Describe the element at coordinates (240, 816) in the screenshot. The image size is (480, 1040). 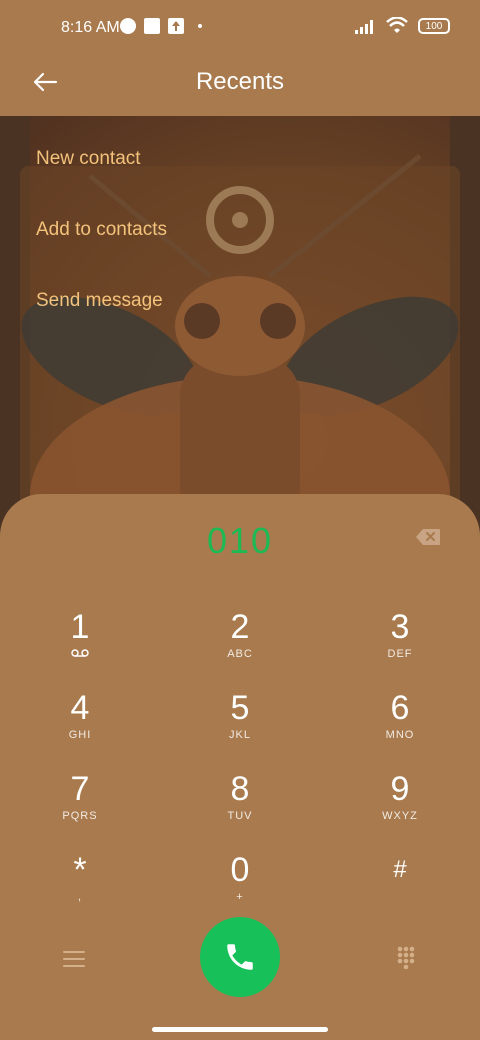
I see `dial-key-8-letters: TUV` at that location.